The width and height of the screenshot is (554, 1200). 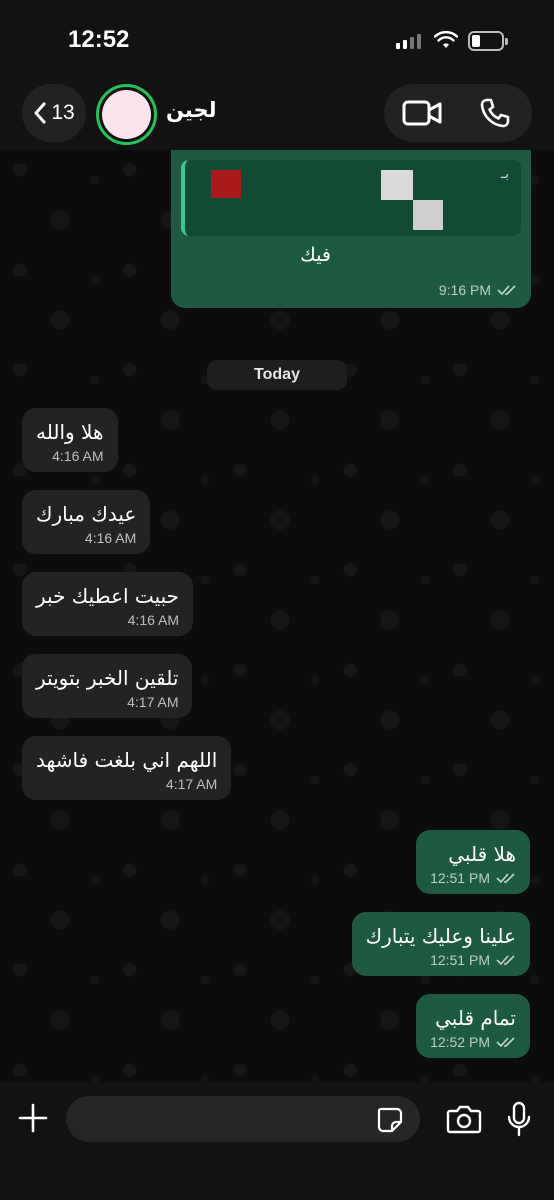 What do you see at coordinates (458, 113) in the screenshot?
I see `call-actions` at bounding box center [458, 113].